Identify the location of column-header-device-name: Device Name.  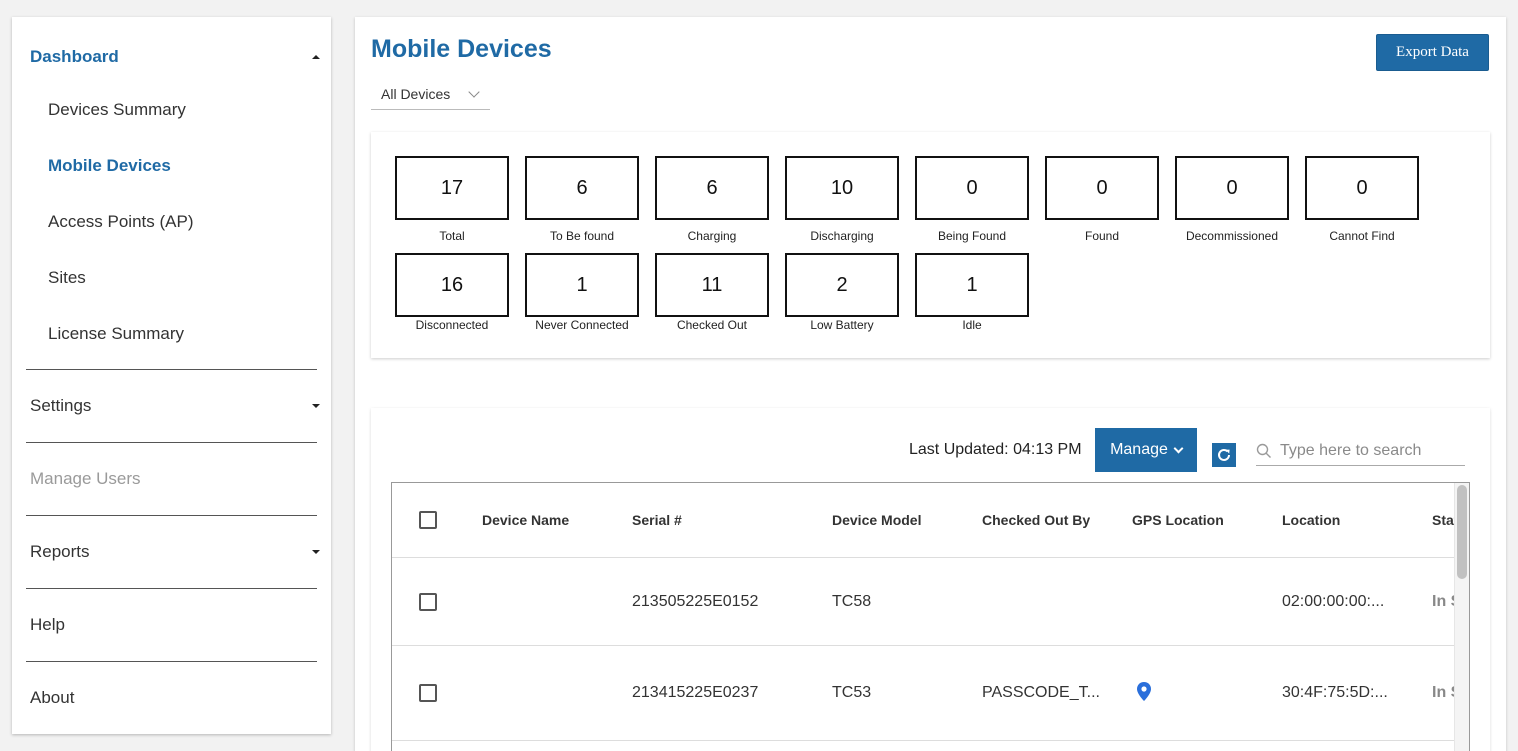
(525, 520).